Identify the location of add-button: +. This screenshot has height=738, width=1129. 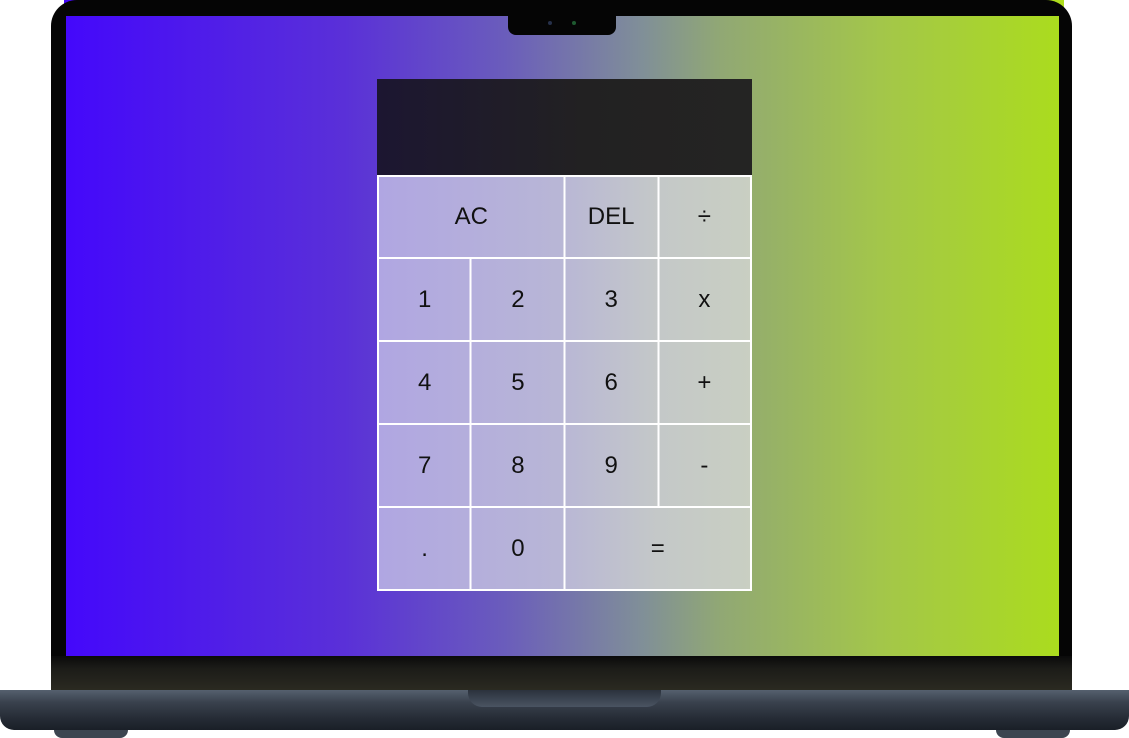
(704, 383).